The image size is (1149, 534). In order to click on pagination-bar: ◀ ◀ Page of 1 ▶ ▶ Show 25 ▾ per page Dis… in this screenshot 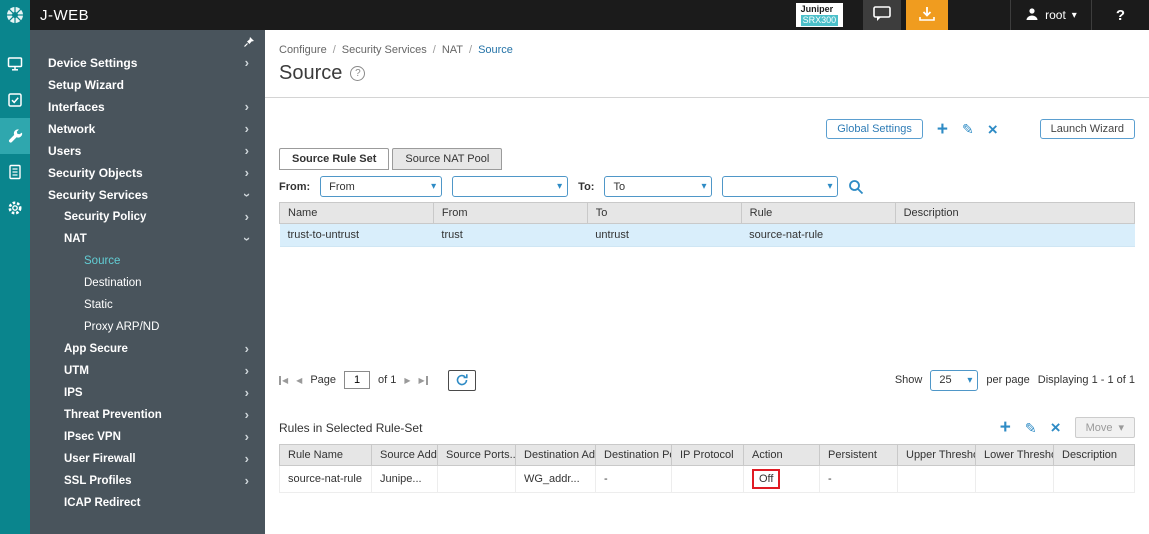, I will do `click(707, 380)`.